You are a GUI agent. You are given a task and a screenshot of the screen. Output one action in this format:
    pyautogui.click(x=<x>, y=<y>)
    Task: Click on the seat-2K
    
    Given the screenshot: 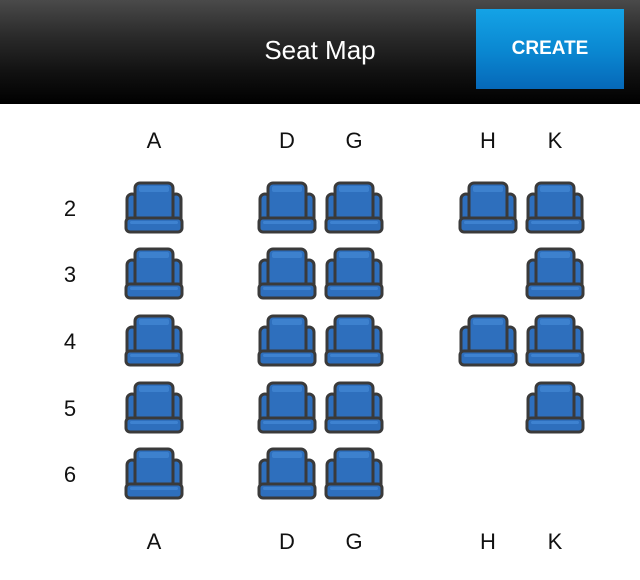 What is the action you would take?
    pyautogui.click(x=555, y=208)
    